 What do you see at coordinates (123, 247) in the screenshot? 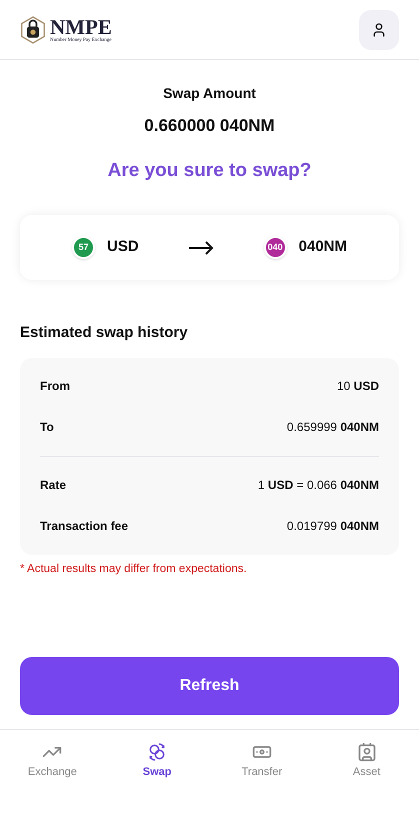
I see `currency-name: USD` at bounding box center [123, 247].